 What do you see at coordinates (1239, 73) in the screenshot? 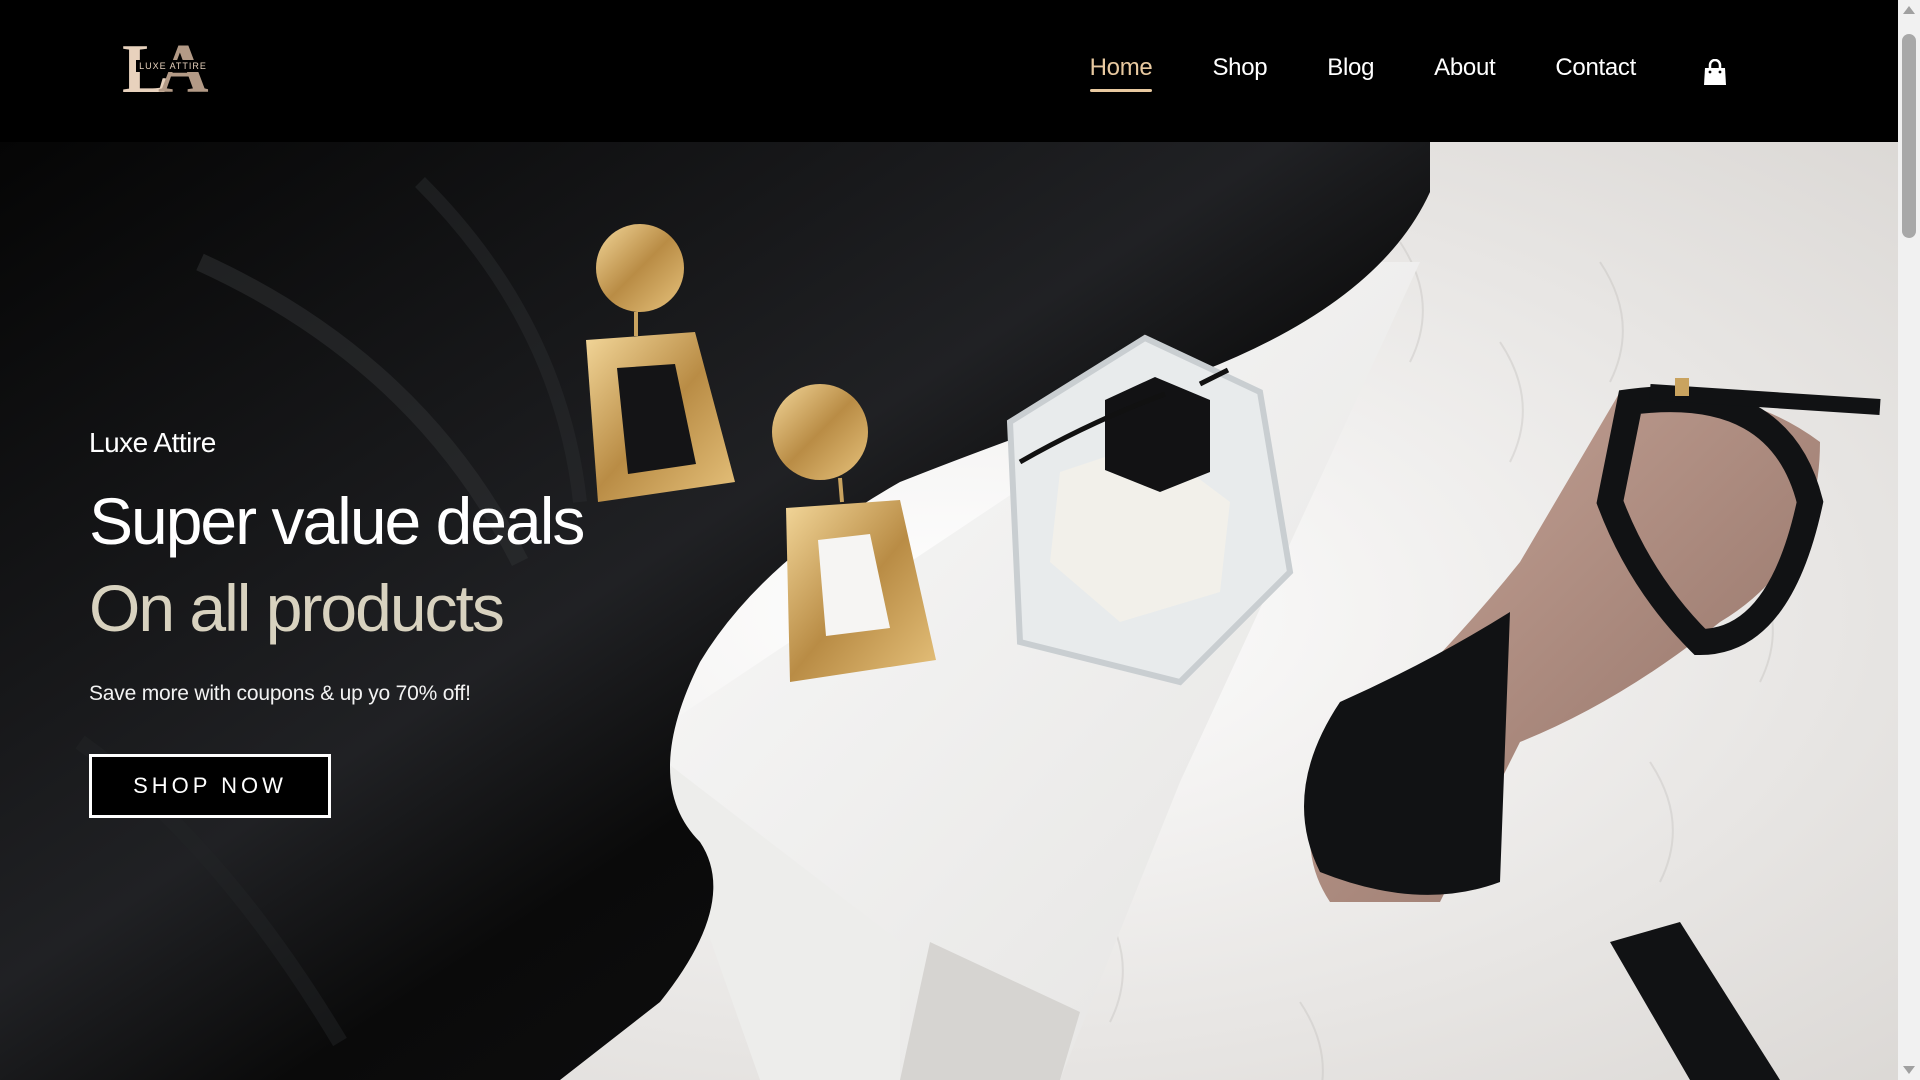
I see `nav-shop: Shop` at bounding box center [1239, 73].